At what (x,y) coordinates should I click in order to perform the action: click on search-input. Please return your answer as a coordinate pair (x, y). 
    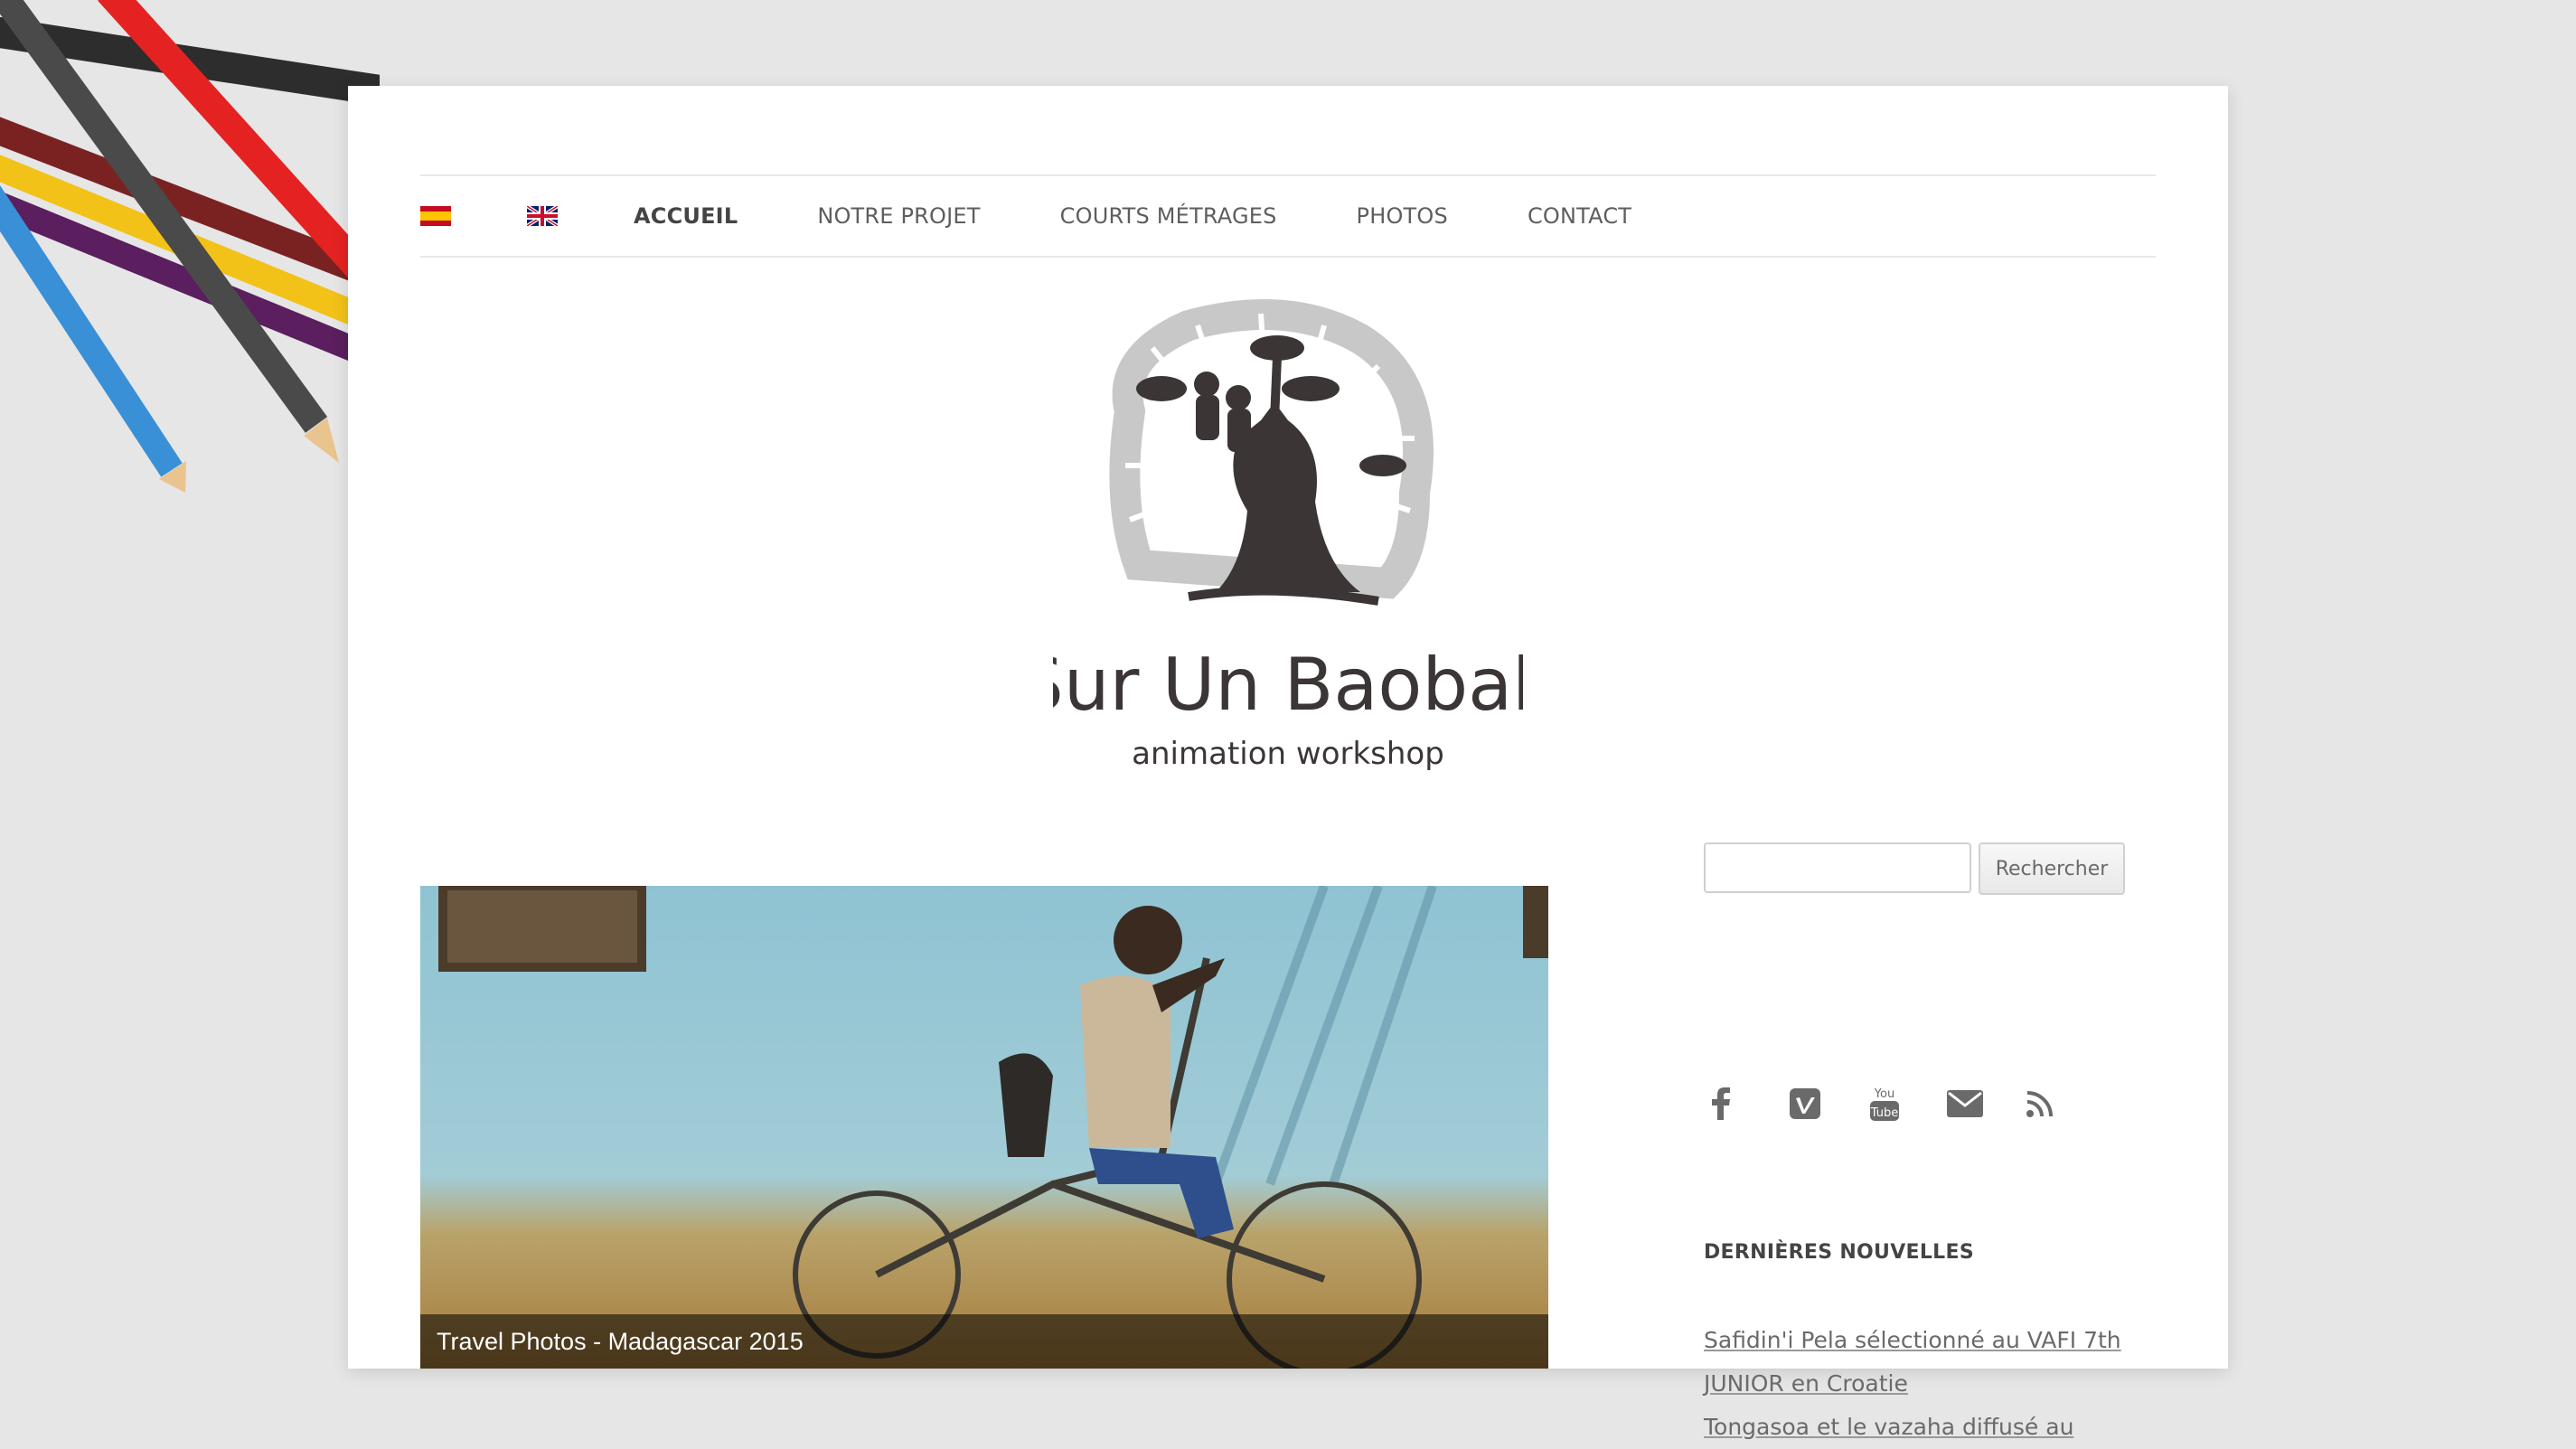
    Looking at the image, I should click on (1838, 867).